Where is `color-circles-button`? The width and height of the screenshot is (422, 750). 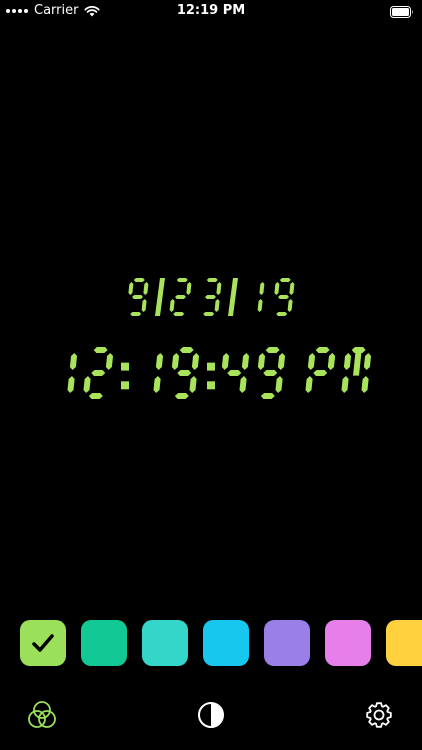 color-circles-button is located at coordinates (42, 715).